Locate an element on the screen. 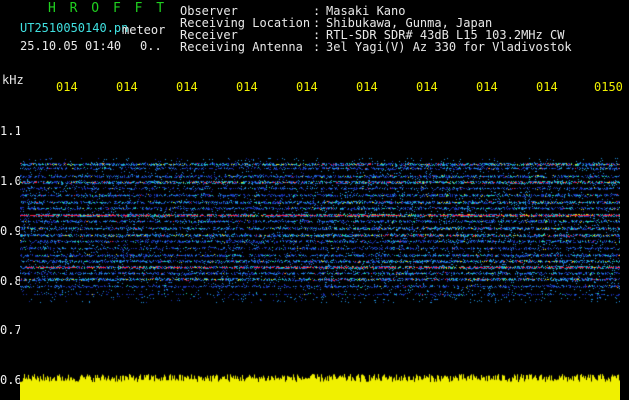 This screenshot has width=629, height=400. amplitude-strip is located at coordinates (320, 385).